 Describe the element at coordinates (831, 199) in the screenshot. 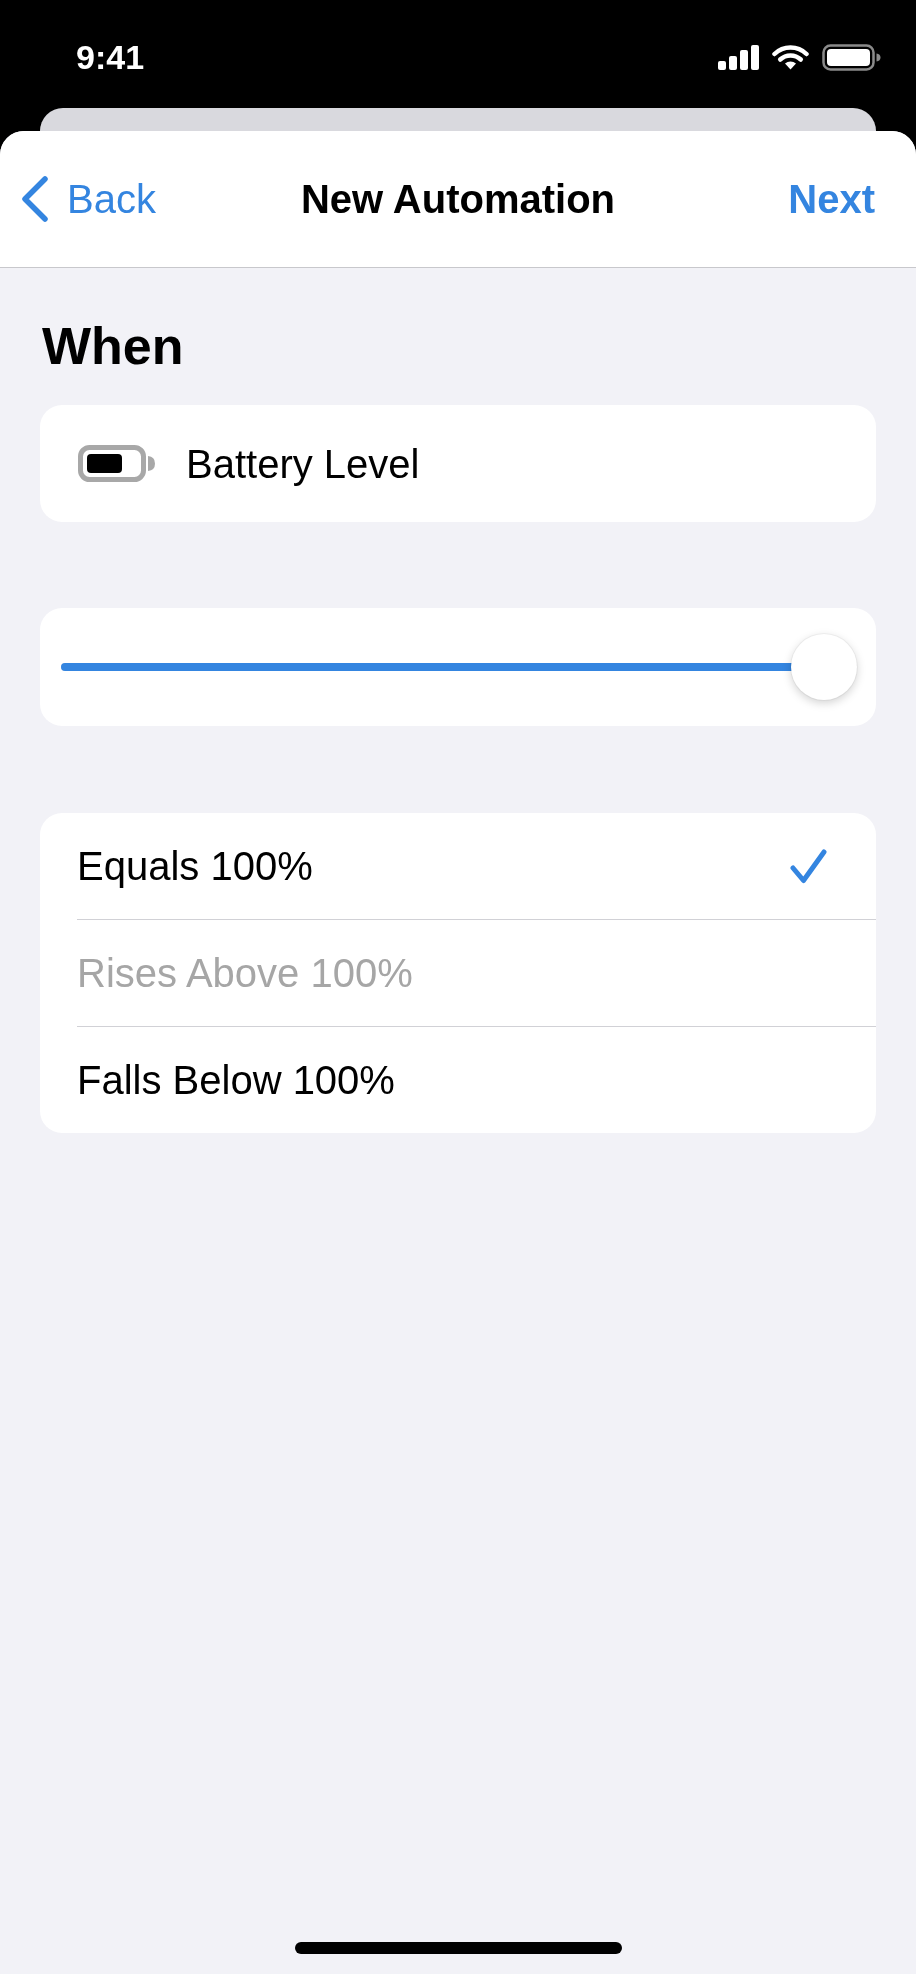

I see `next-button: Next` at that location.